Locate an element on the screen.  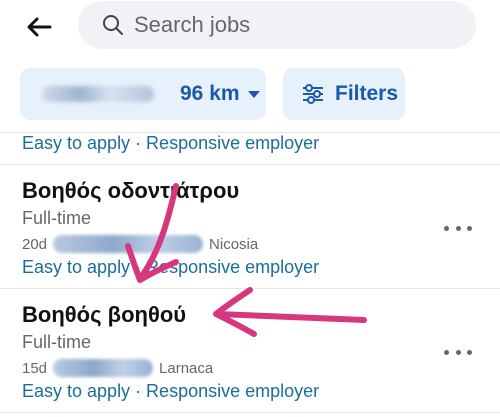
back-button is located at coordinates (39, 27).